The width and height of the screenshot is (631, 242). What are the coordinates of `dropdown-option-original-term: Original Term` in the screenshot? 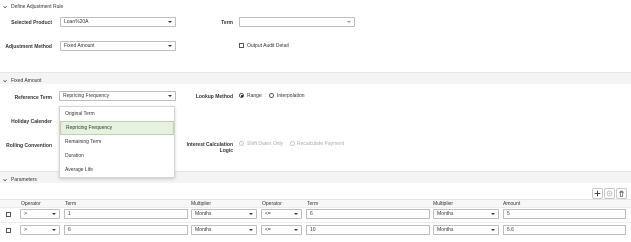 It's located at (117, 114).